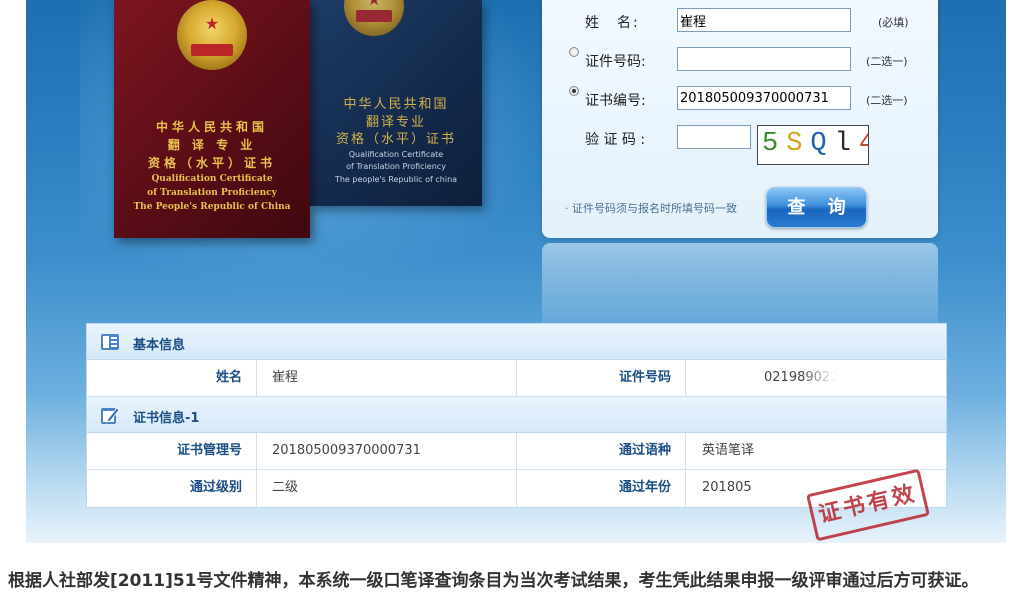  I want to click on red-cert-en-line-2: of Translation Proficiency, so click(212, 193).